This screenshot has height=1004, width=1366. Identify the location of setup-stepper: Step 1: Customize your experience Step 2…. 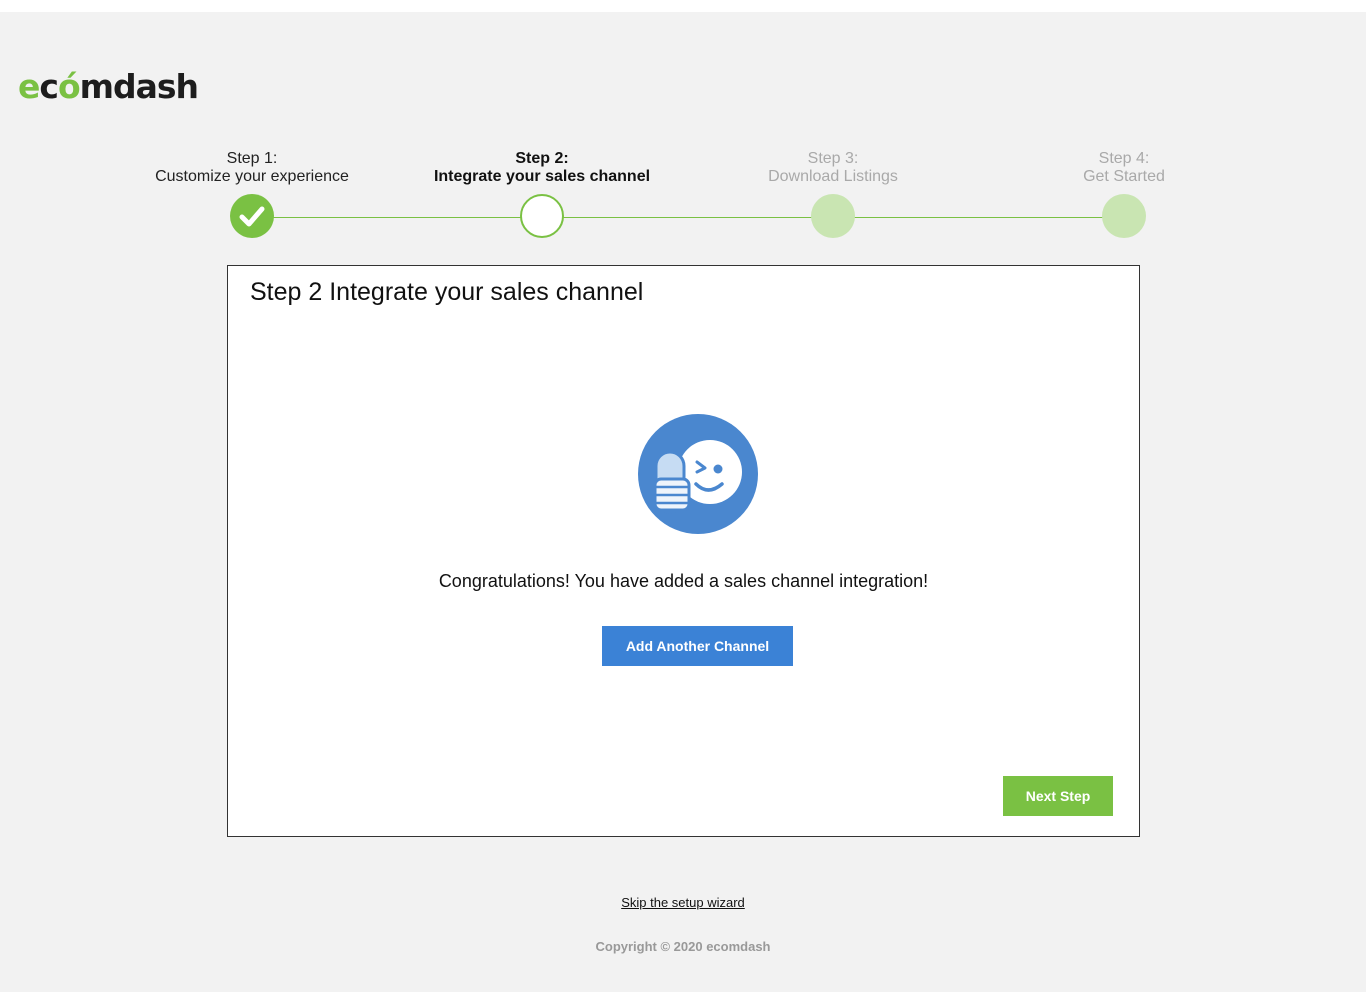
(683, 200).